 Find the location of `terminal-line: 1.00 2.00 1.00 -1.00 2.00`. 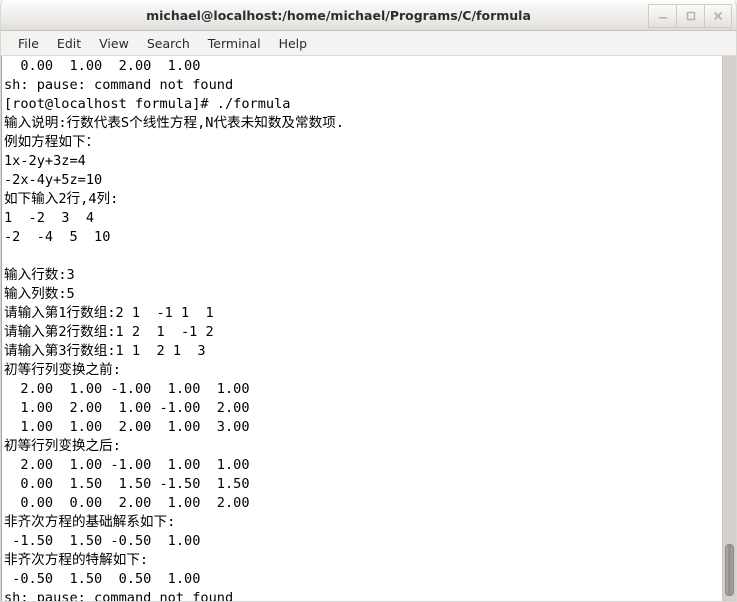

terminal-line: 1.00 2.00 1.00 -1.00 2.00 is located at coordinates (127, 408).